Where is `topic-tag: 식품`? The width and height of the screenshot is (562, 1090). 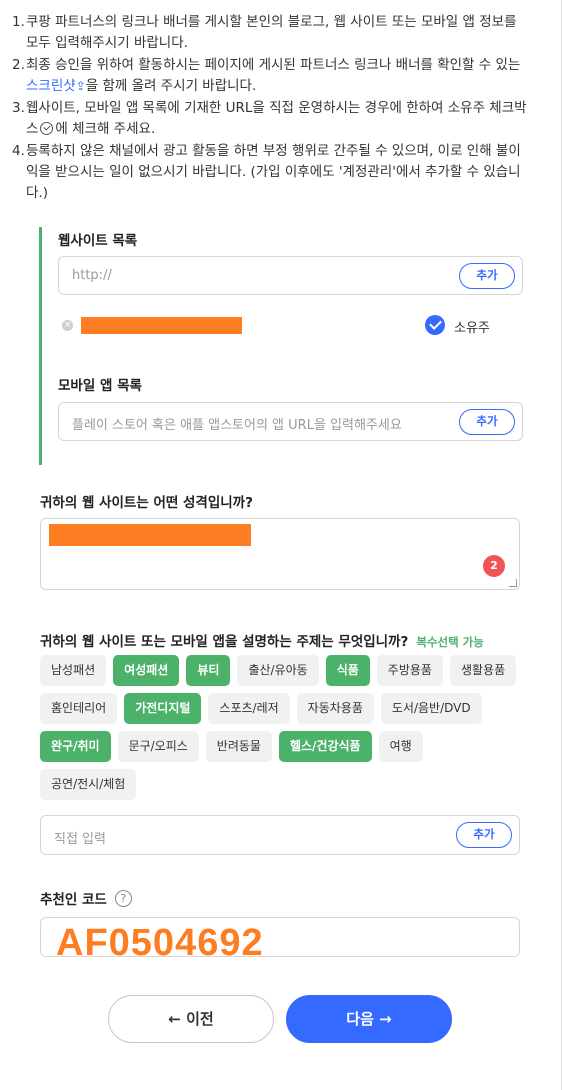
topic-tag: 식품 is located at coordinates (347, 670).